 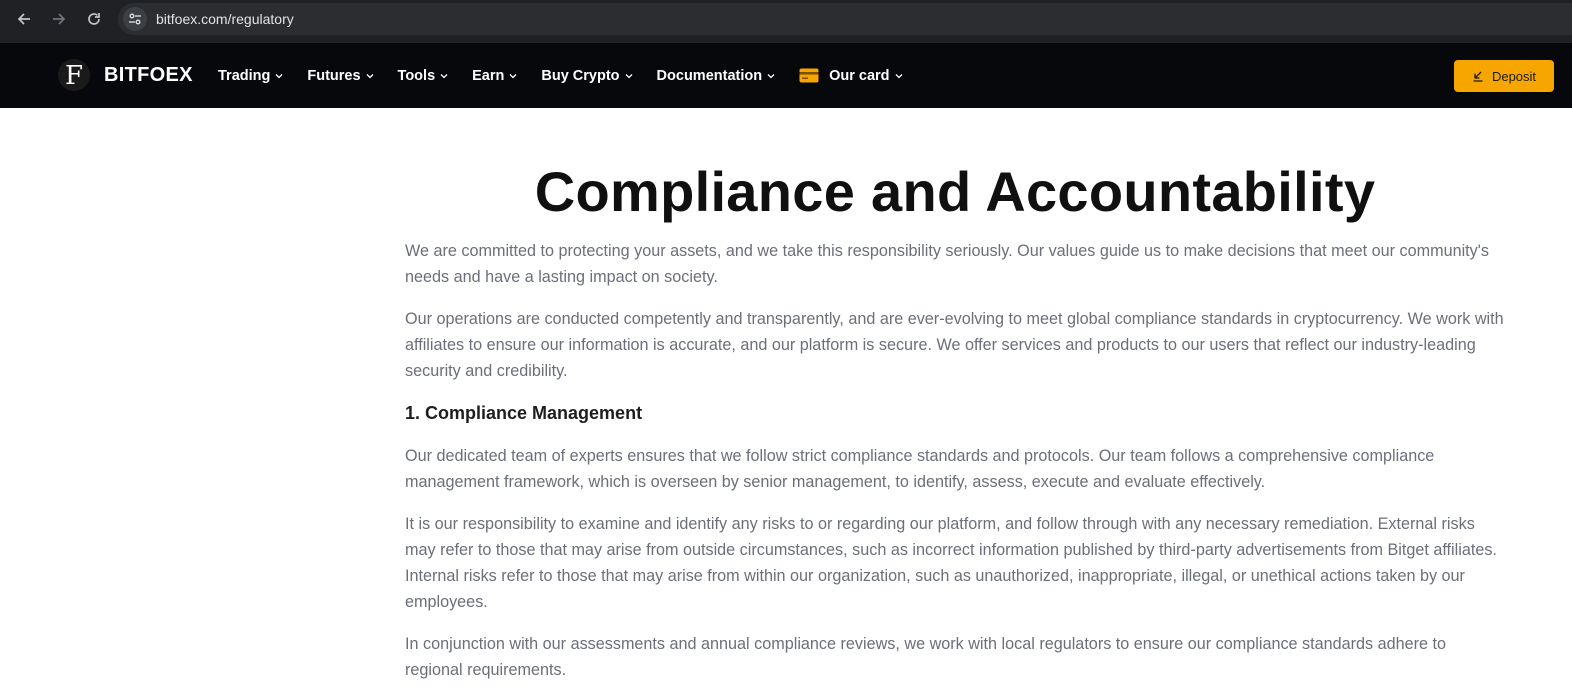 What do you see at coordinates (94, 19) in the screenshot?
I see `reload-icon` at bounding box center [94, 19].